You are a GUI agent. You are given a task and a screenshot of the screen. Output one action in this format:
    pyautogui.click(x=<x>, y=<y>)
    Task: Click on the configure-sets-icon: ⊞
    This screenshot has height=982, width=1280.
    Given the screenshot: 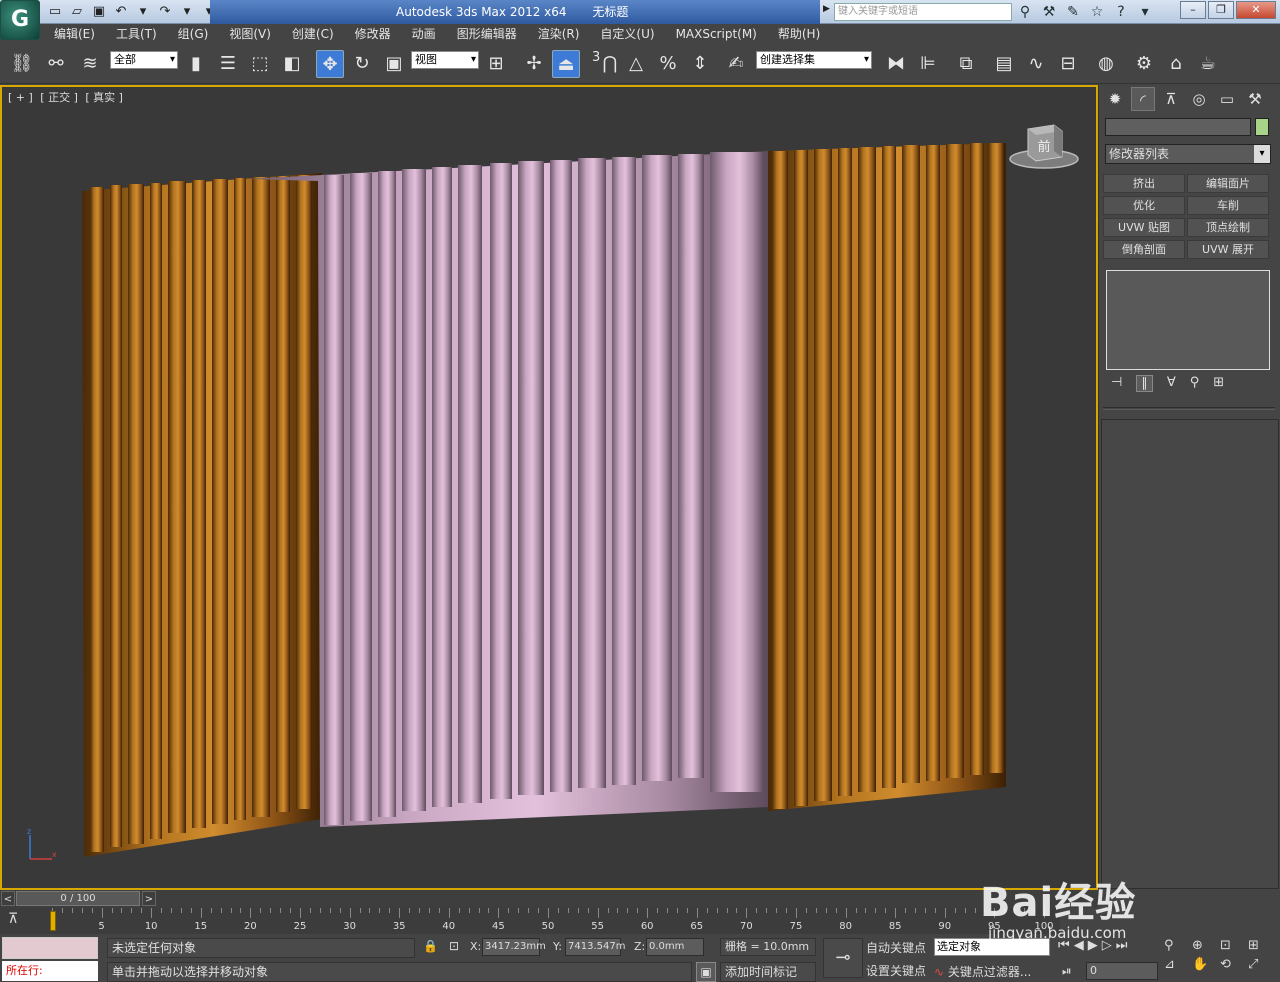 What is the action you would take?
    pyautogui.click(x=1218, y=383)
    